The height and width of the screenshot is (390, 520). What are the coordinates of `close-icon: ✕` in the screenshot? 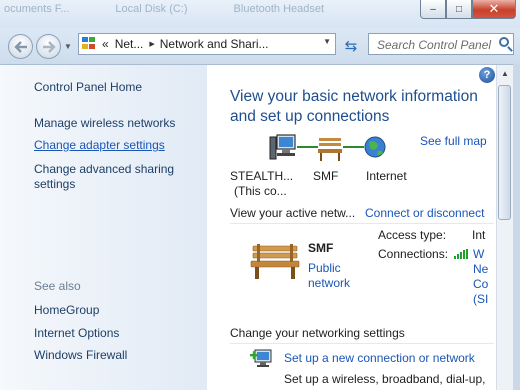 It's located at (494, 8).